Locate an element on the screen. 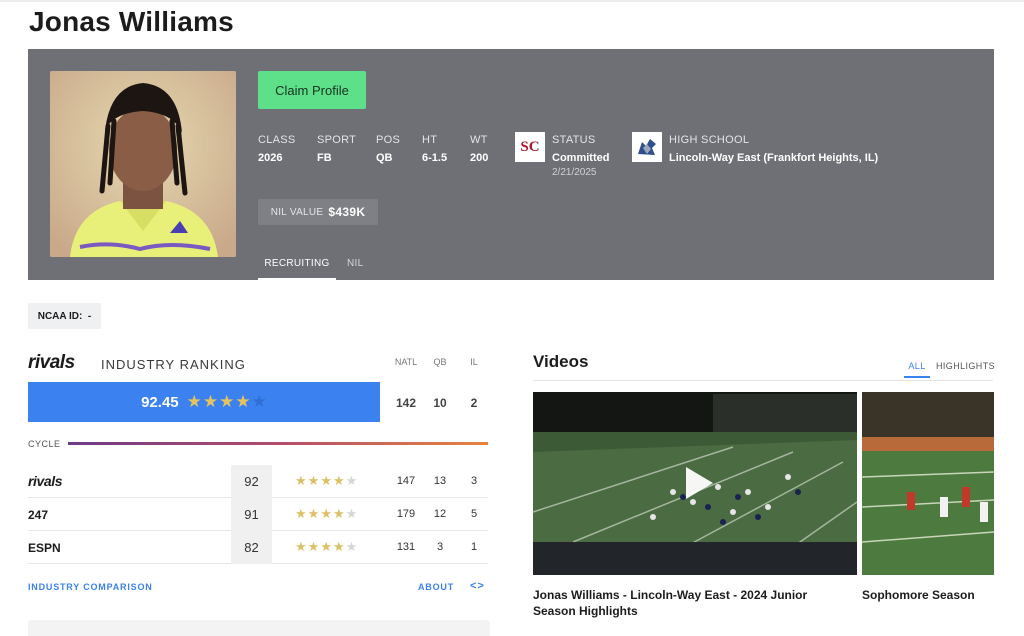 The width and height of the screenshot is (1024, 636). stat-sport: SPORT FB is located at coordinates (337, 149).